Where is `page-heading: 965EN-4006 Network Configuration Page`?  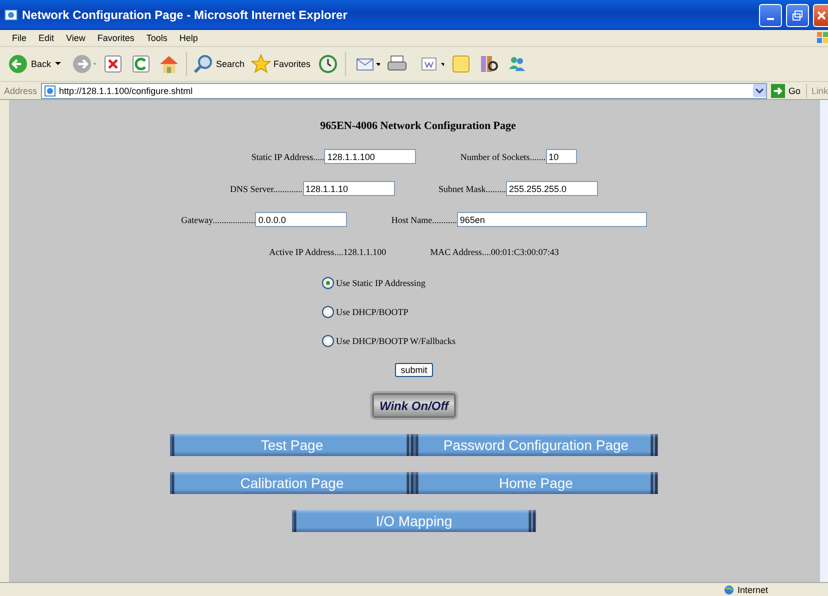 page-heading: 965EN-4006 Network Configuration Page is located at coordinates (418, 126).